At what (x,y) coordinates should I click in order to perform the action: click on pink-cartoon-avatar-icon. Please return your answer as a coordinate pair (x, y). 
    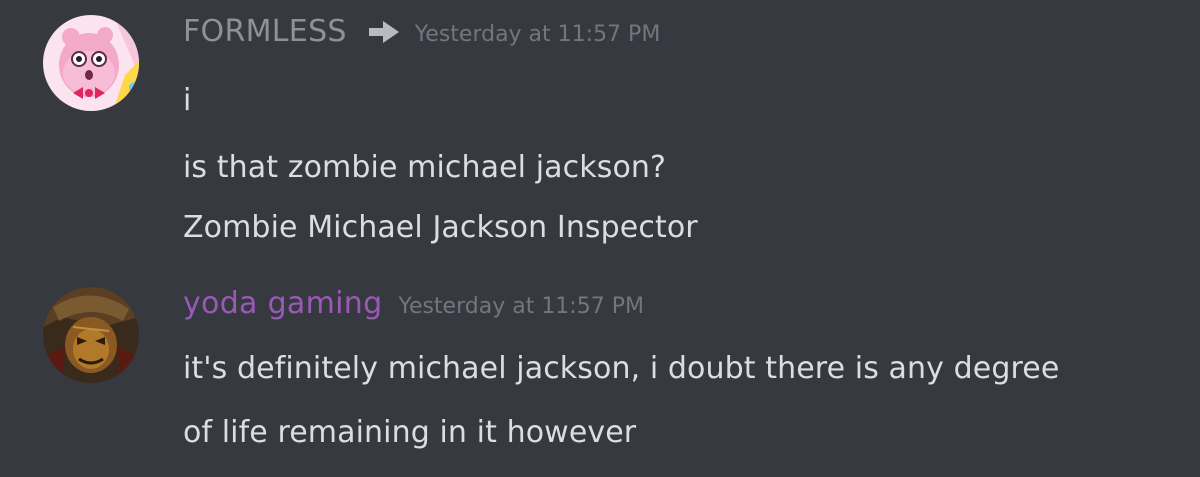
    Looking at the image, I should click on (91, 63).